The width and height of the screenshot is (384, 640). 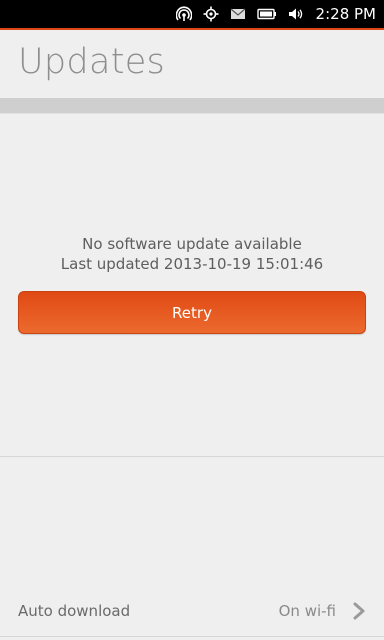 What do you see at coordinates (192, 106) in the screenshot?
I see `header-divider` at bounding box center [192, 106].